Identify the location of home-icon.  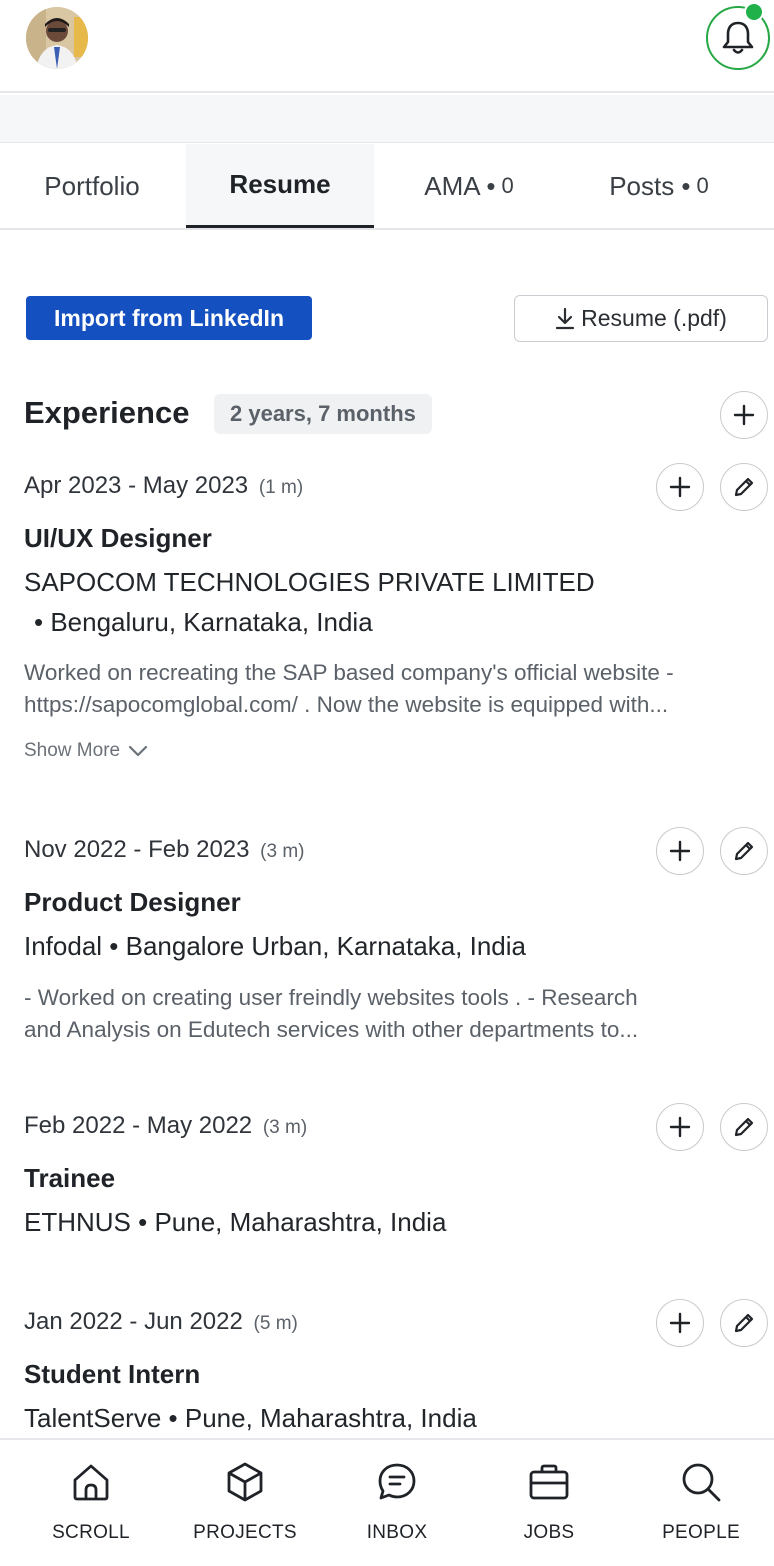
(91, 1482).